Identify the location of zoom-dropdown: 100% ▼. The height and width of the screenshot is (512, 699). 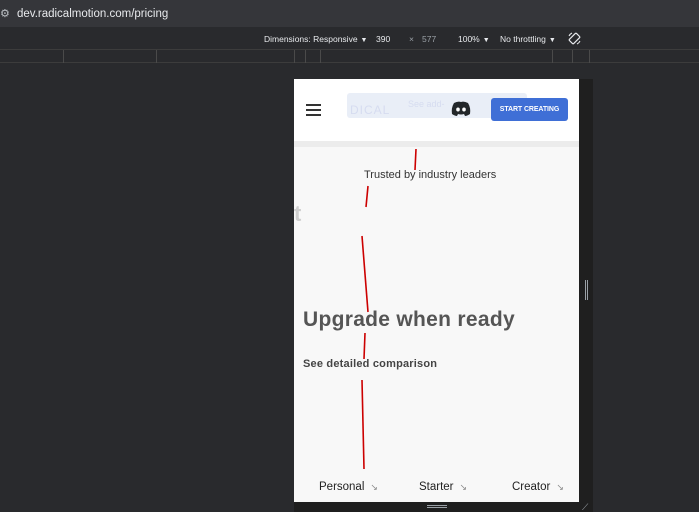
(474, 39).